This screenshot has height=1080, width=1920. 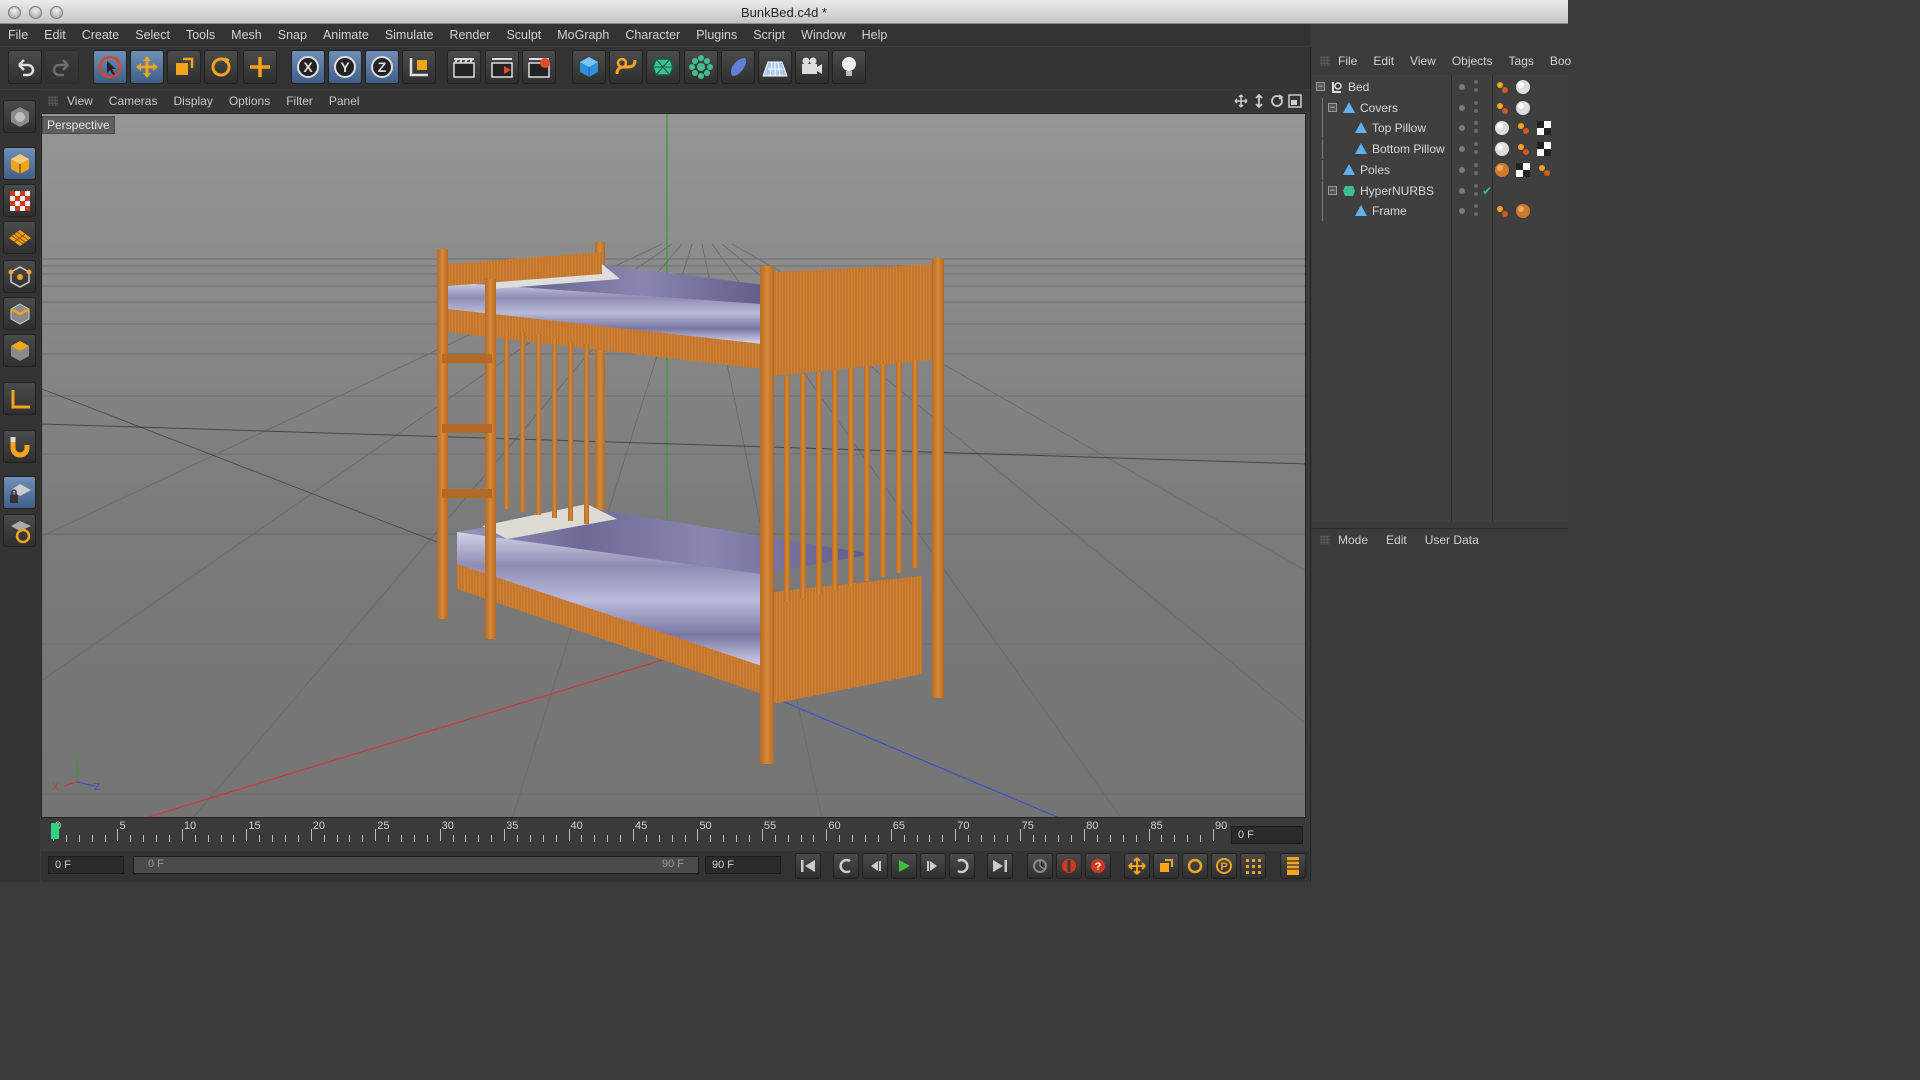 I want to click on rotation-key-button, so click(x=1195, y=866).